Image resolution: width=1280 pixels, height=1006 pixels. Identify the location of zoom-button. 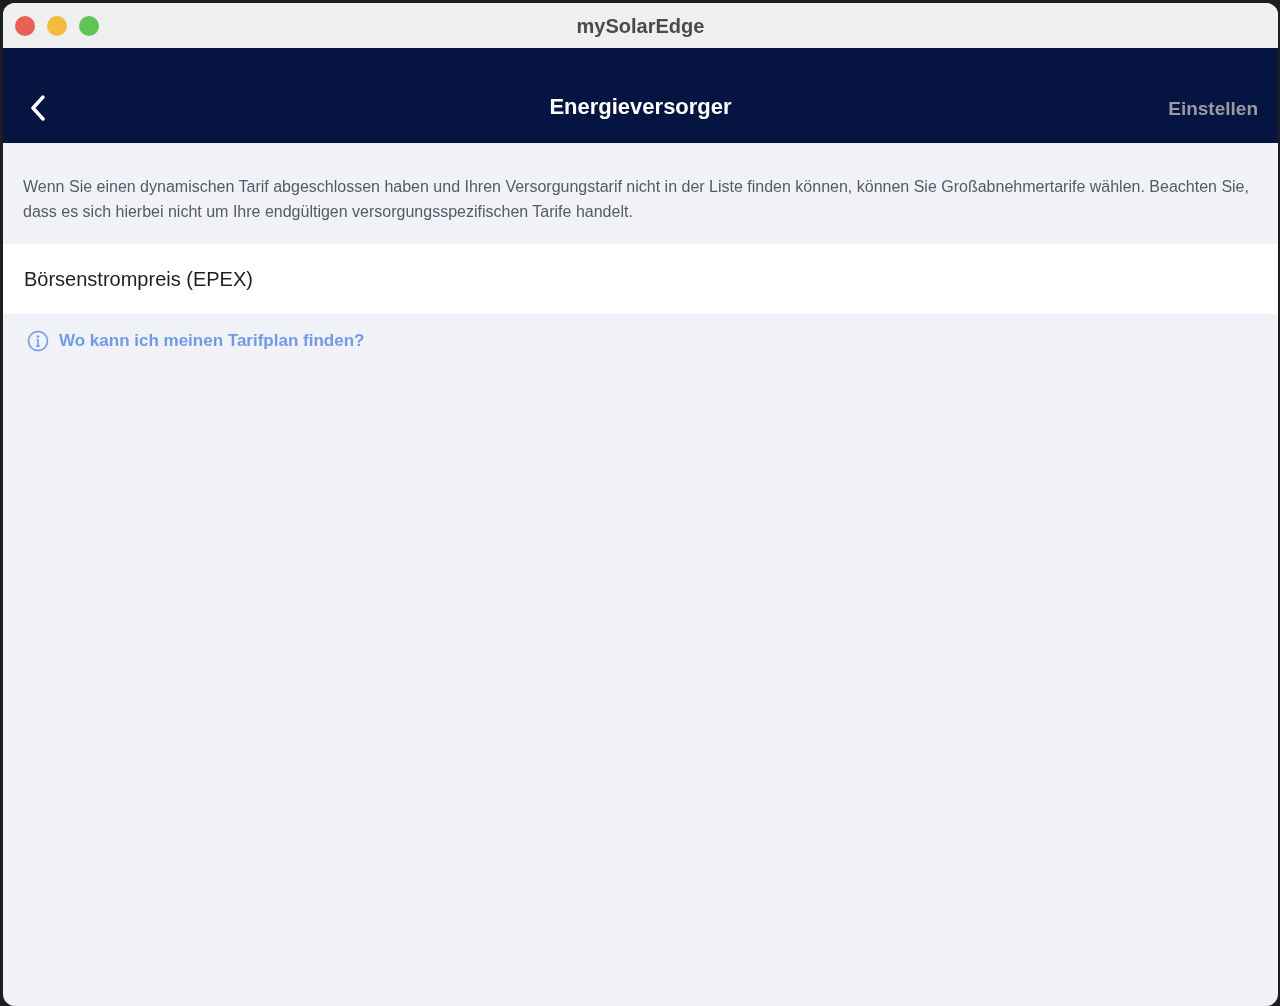
(89, 25).